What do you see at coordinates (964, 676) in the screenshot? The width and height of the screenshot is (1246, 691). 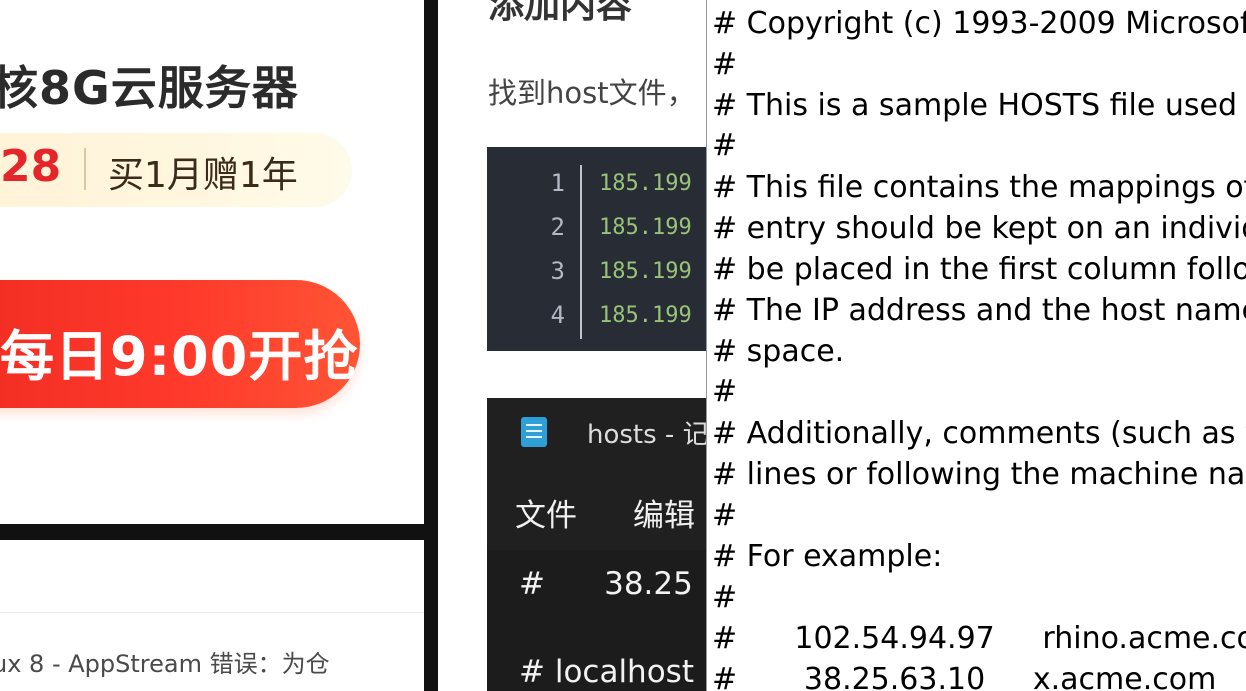 I see `doc-line: # 38.25.63.10 x.acme.com # x client host` at bounding box center [964, 676].